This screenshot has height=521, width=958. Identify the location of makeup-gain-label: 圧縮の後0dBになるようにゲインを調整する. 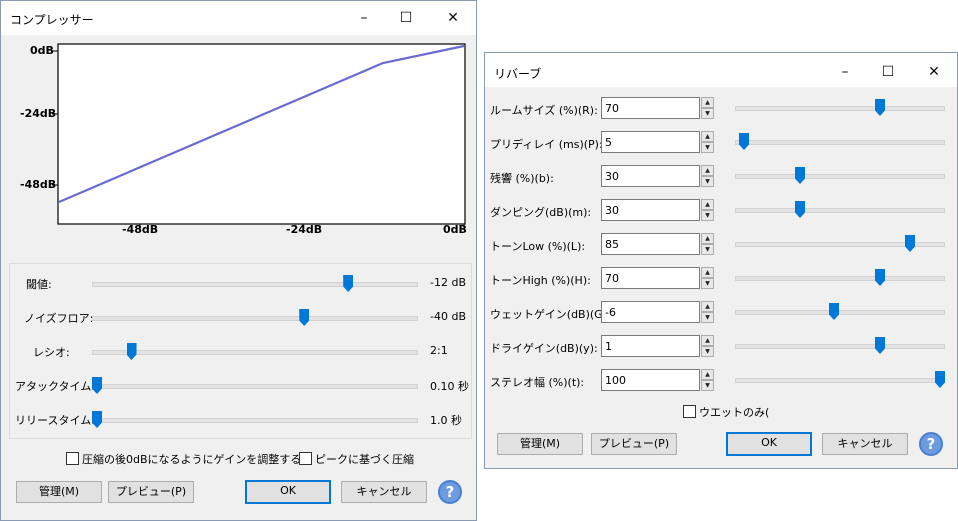
(192, 459).